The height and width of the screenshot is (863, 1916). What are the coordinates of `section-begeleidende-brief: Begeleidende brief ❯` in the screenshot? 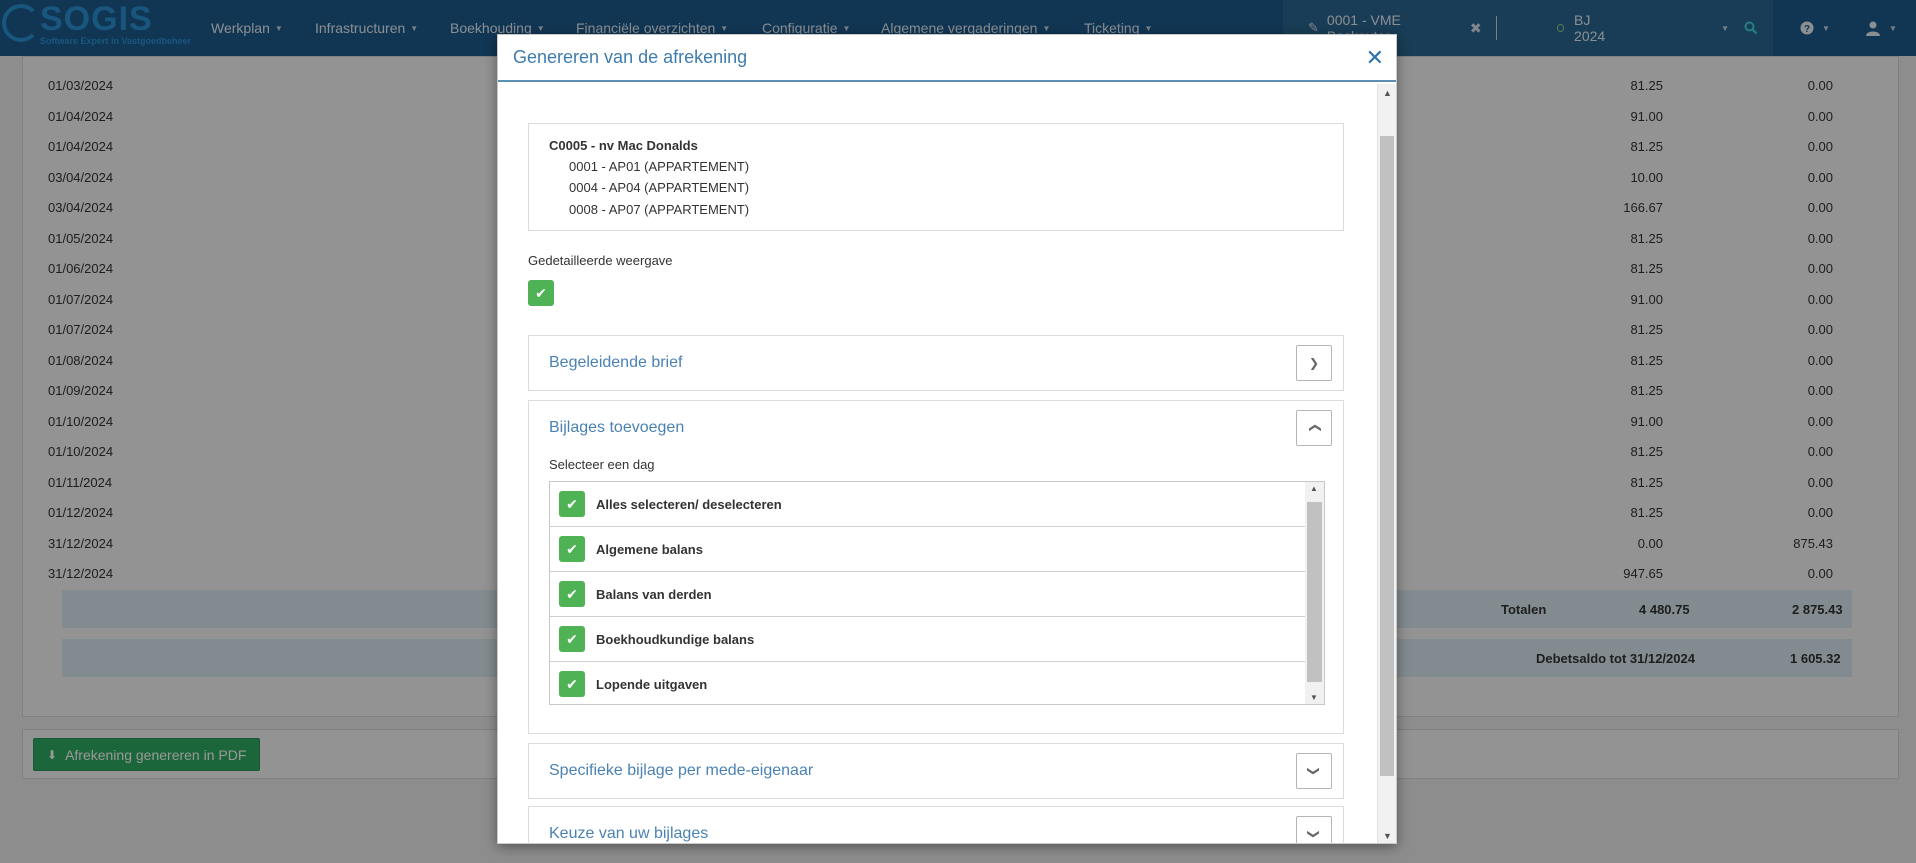 It's located at (936, 363).